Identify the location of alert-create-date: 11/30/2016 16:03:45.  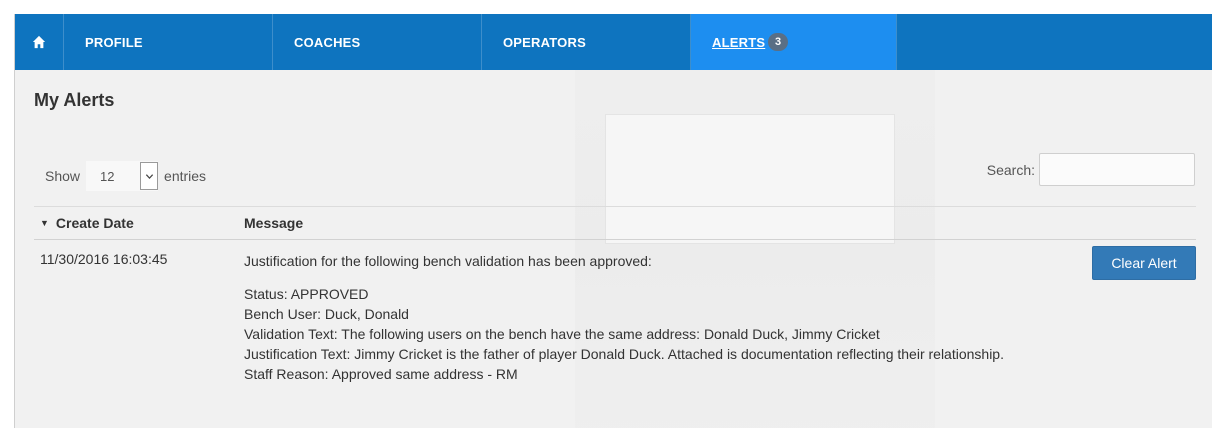
(104, 259).